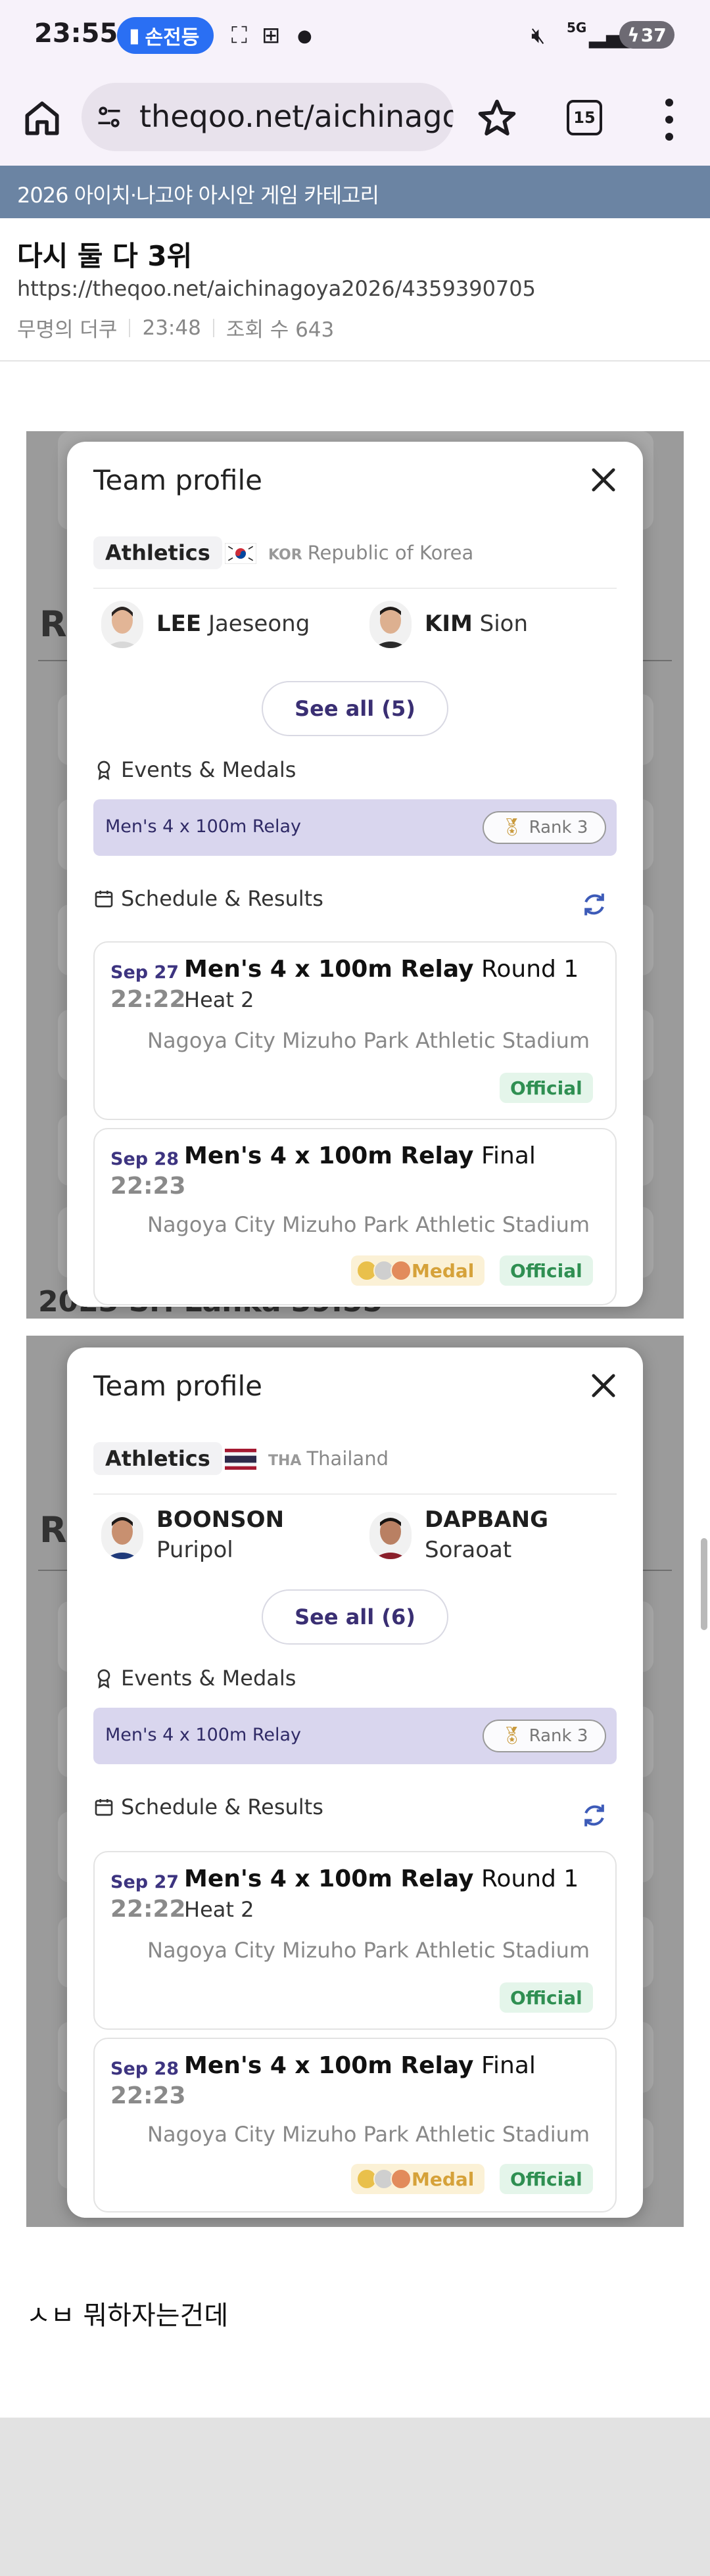 The height and width of the screenshot is (2576, 710). I want to click on thailand-flag-icon, so click(240, 1459).